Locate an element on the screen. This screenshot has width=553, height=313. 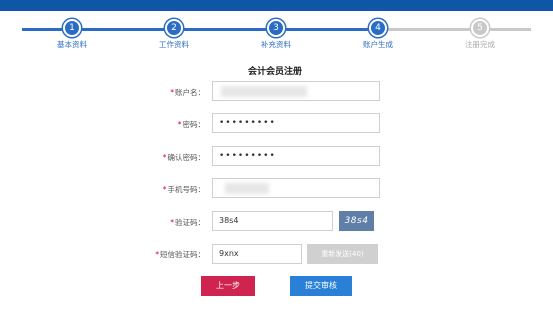
account-input is located at coordinates (296, 91).